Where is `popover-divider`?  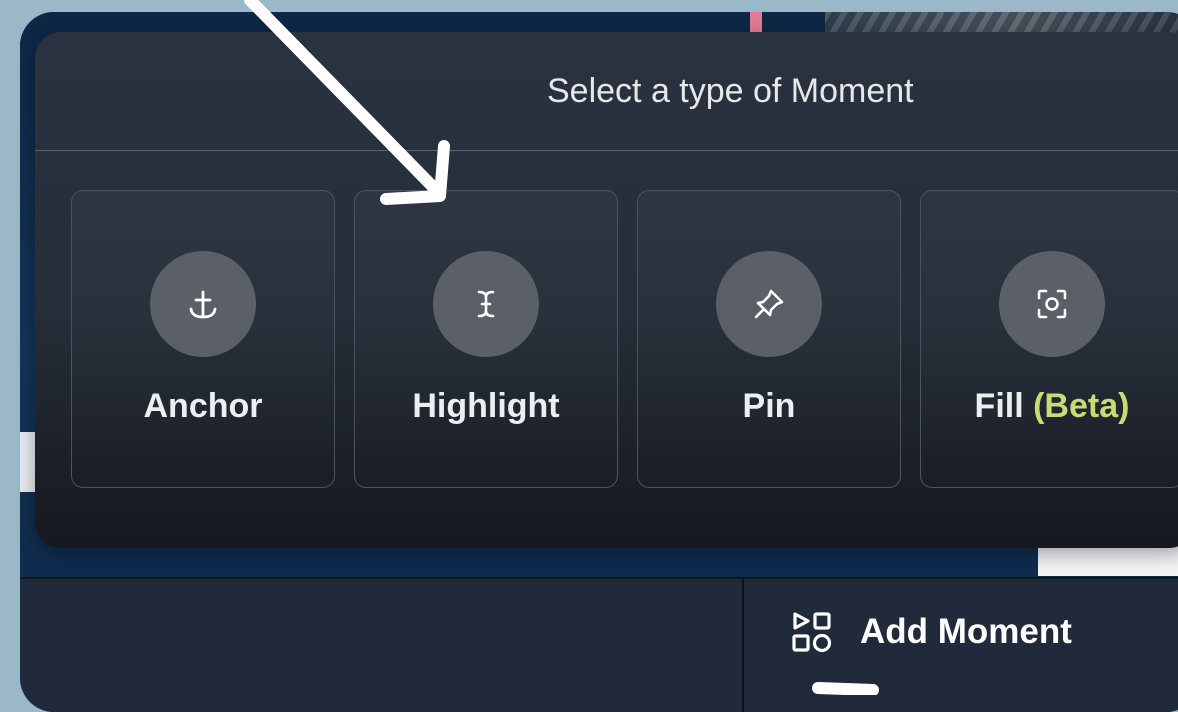 popover-divider is located at coordinates (606, 150).